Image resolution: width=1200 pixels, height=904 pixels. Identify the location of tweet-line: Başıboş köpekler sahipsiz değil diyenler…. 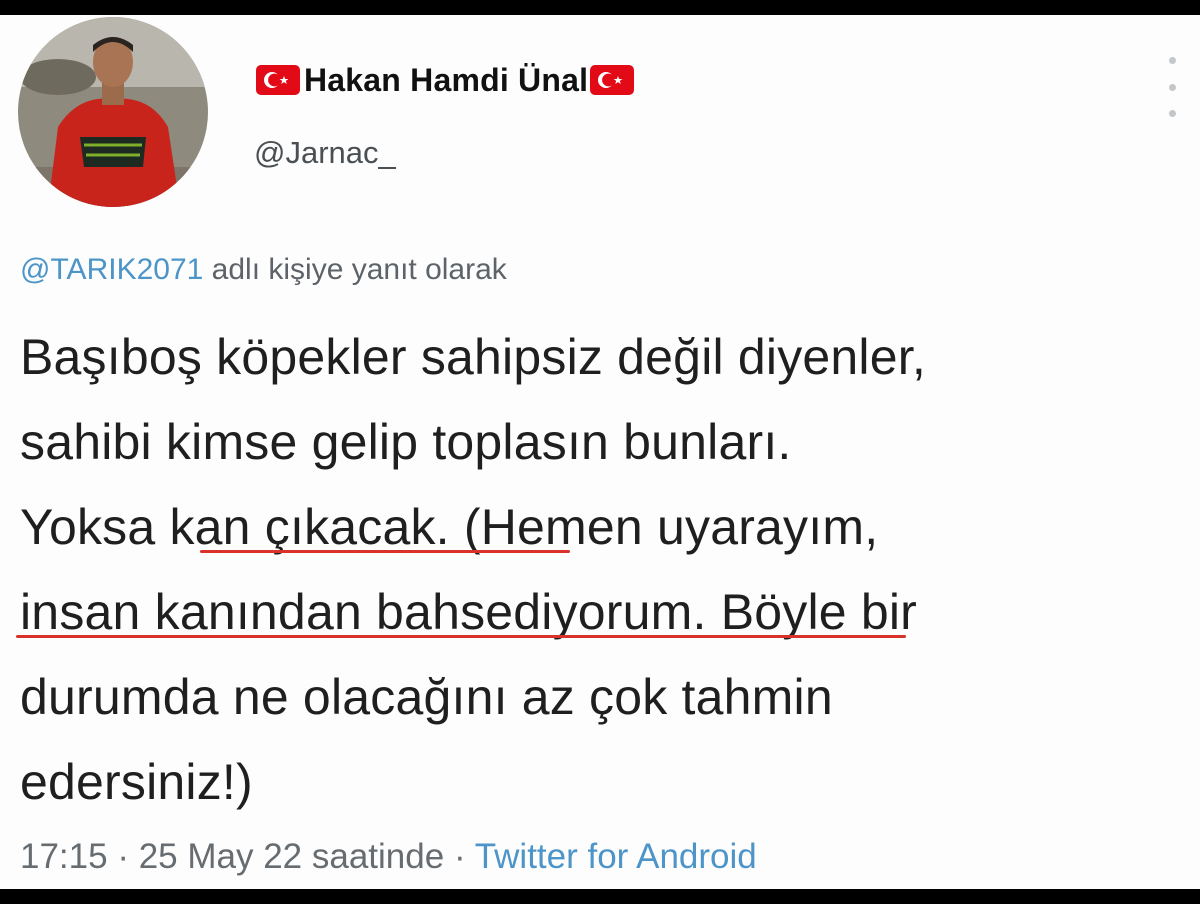
(473, 357).